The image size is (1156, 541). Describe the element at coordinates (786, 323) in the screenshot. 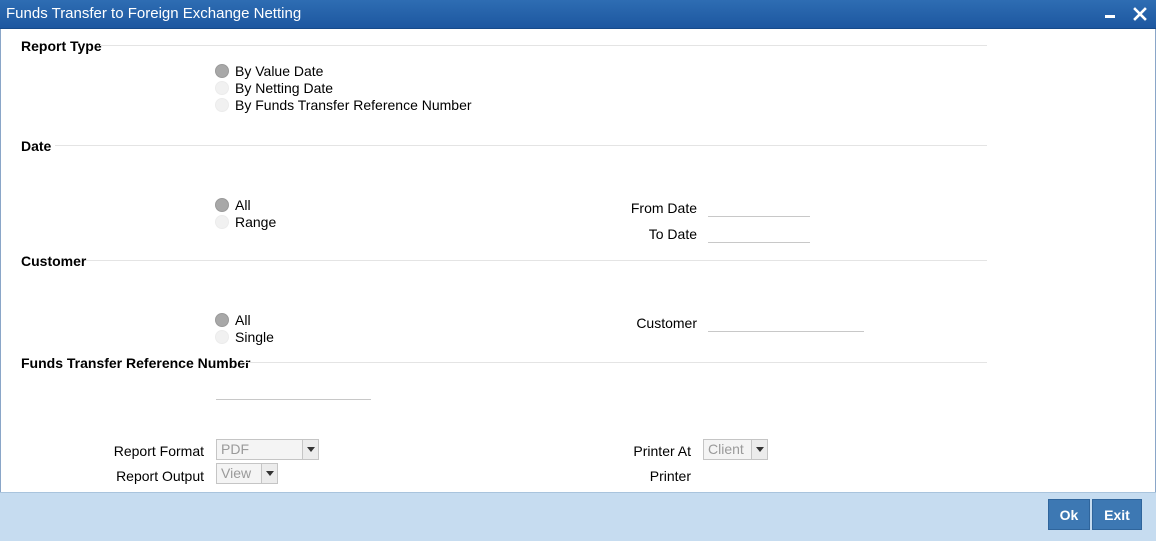

I see `customer-input` at that location.